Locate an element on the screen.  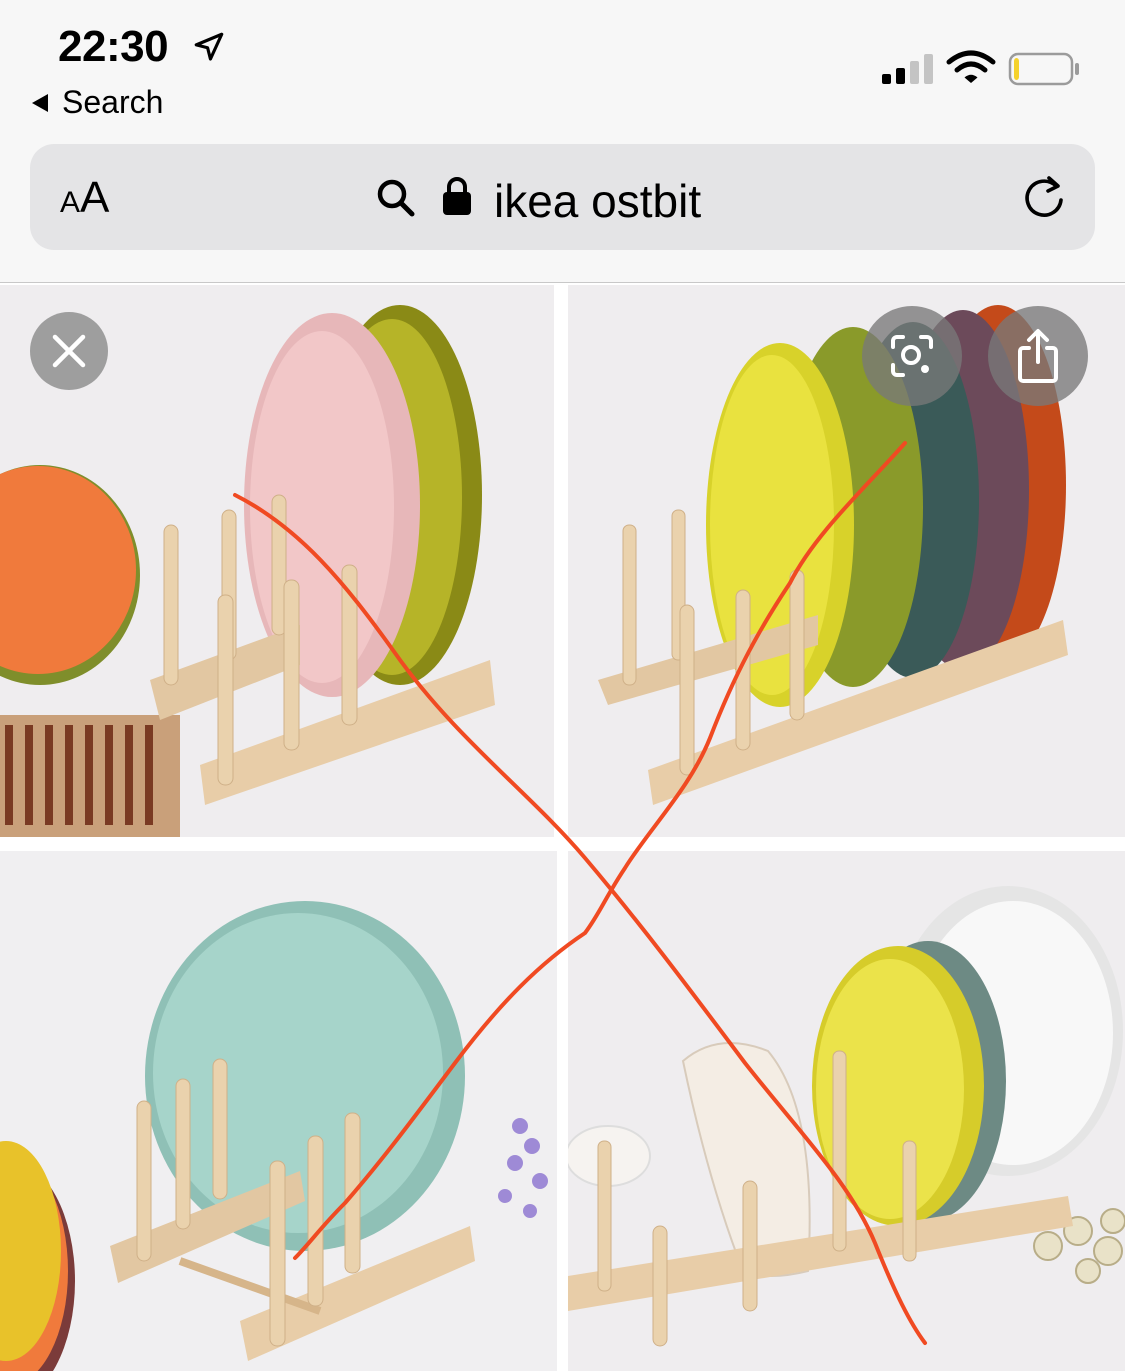
url-query-text: ikea ostbit is located at coordinates (598, 201).